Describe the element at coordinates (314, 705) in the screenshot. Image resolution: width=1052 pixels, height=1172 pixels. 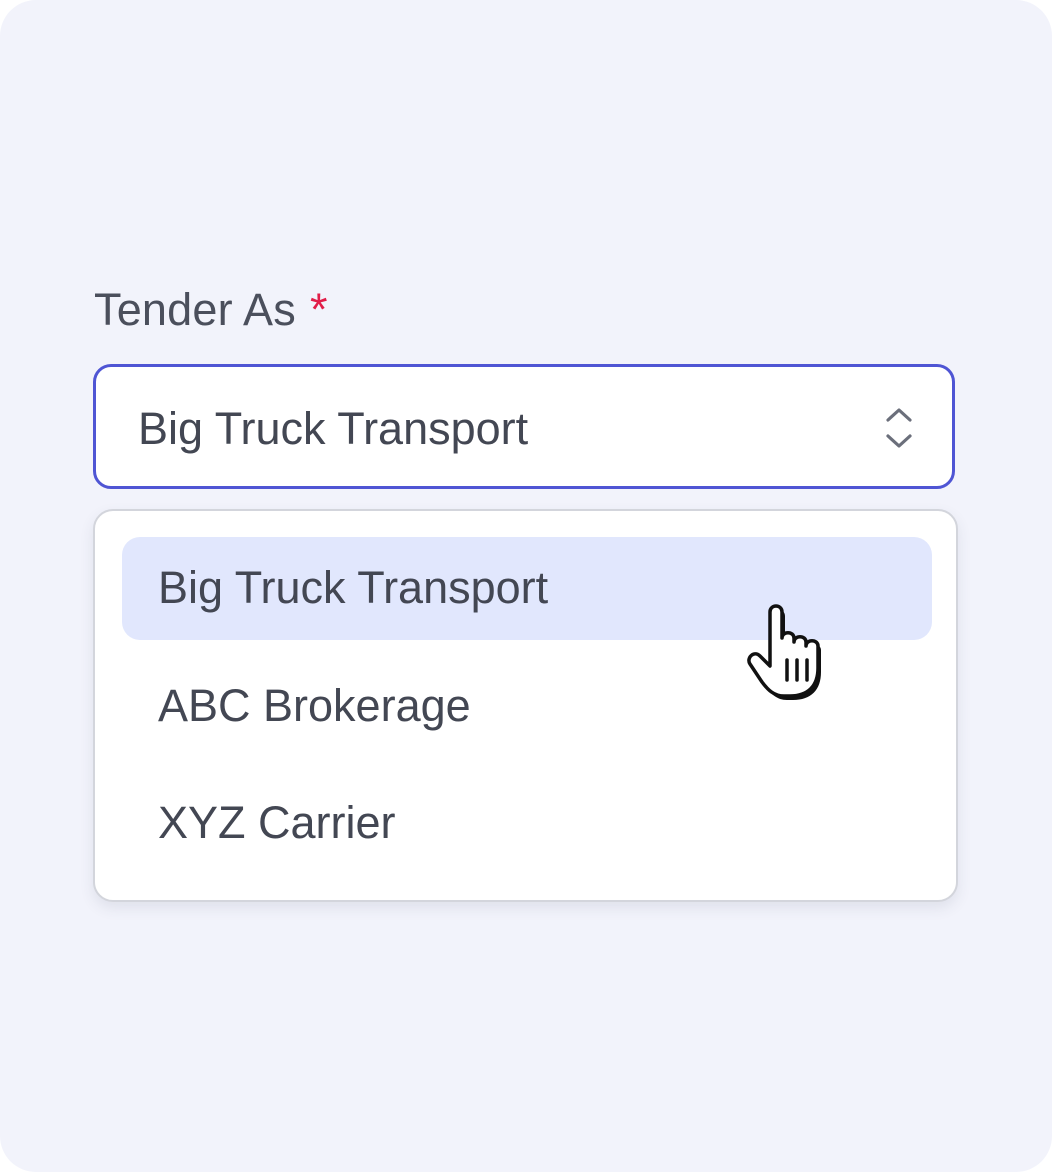
I see `option-label: ABC Brokerage` at that location.